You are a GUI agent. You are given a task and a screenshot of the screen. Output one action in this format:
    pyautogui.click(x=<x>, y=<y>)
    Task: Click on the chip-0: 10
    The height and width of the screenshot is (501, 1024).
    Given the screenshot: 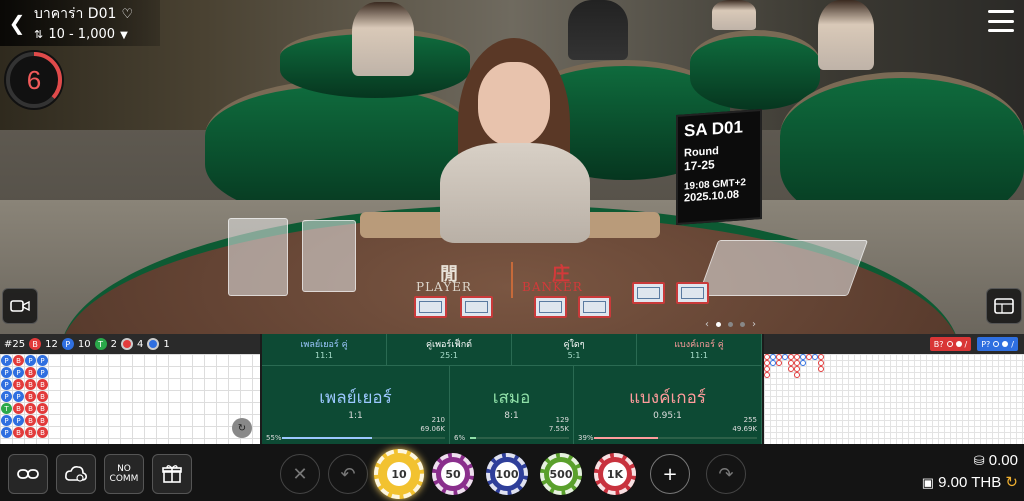 What is the action you would take?
    pyautogui.click(x=399, y=474)
    